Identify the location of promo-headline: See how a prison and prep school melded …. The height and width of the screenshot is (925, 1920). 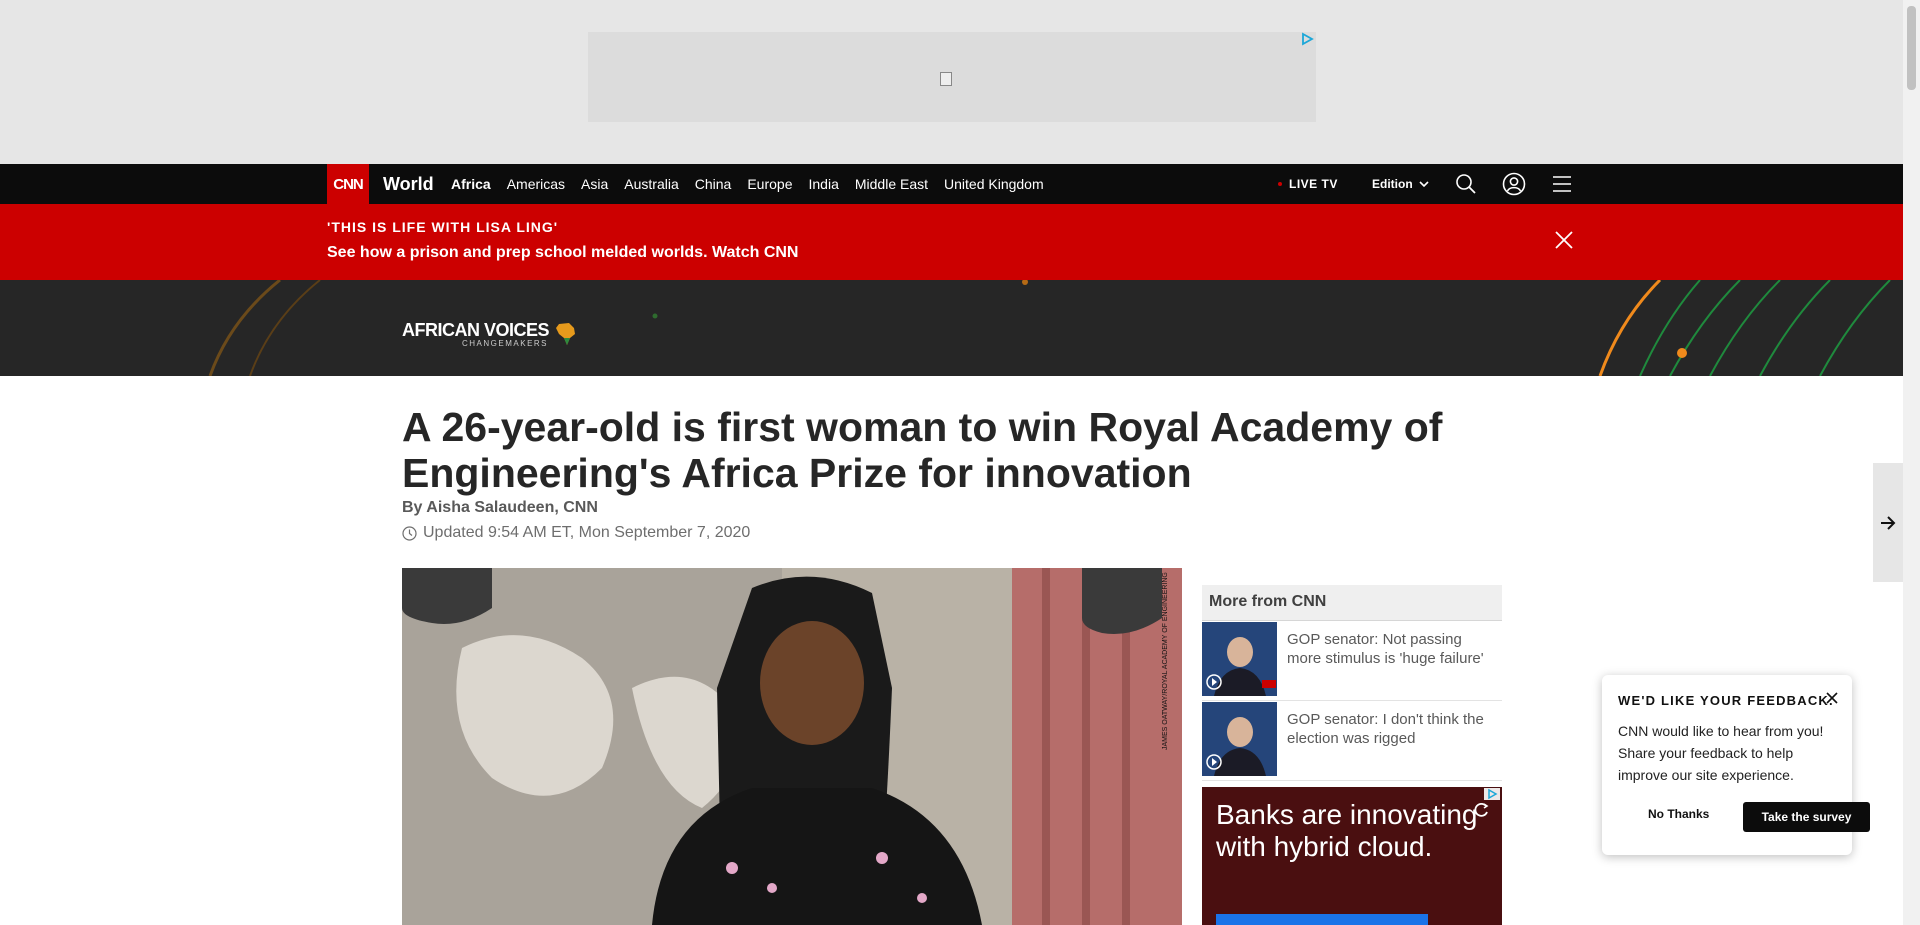
(562, 253).